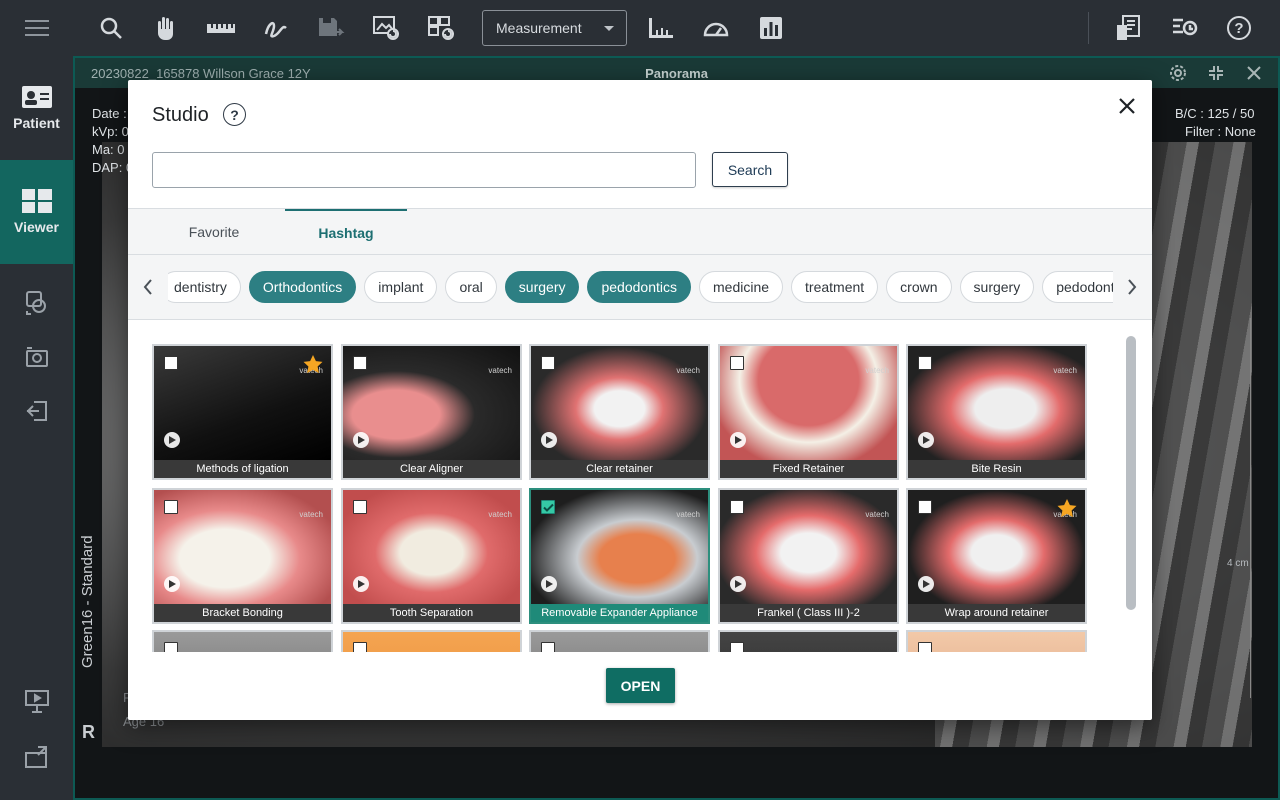 The width and height of the screenshot is (1280, 800). Describe the element at coordinates (808, 556) in the screenshot. I see `video-card: vatech Frankel ( Class III )-2` at that location.